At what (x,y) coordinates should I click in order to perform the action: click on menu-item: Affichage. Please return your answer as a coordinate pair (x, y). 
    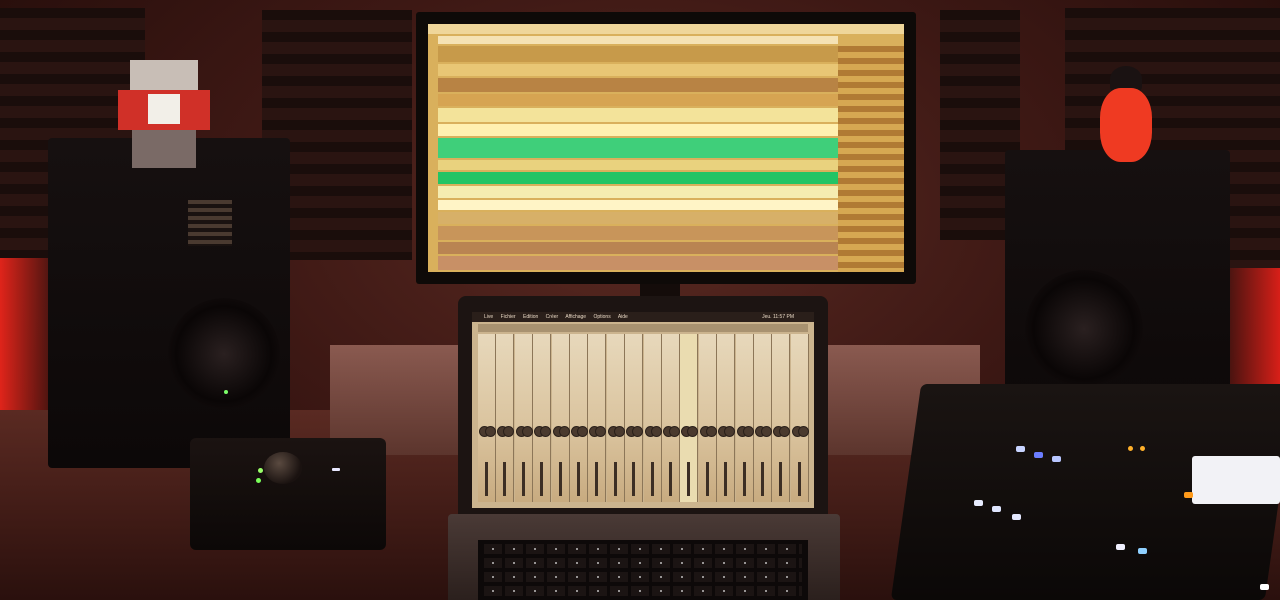
    Looking at the image, I should click on (575, 317).